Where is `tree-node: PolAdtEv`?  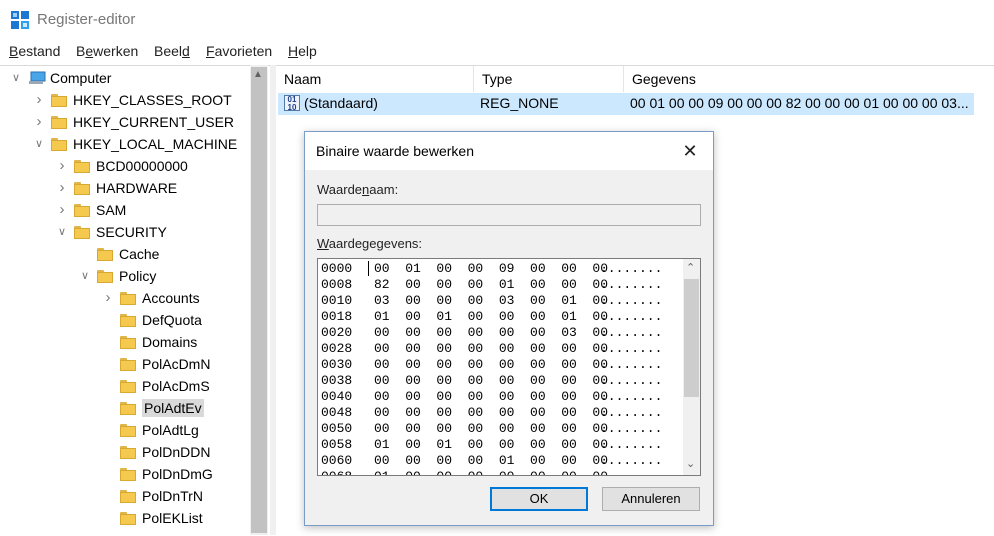
tree-node: PolAdtEv is located at coordinates (153, 408).